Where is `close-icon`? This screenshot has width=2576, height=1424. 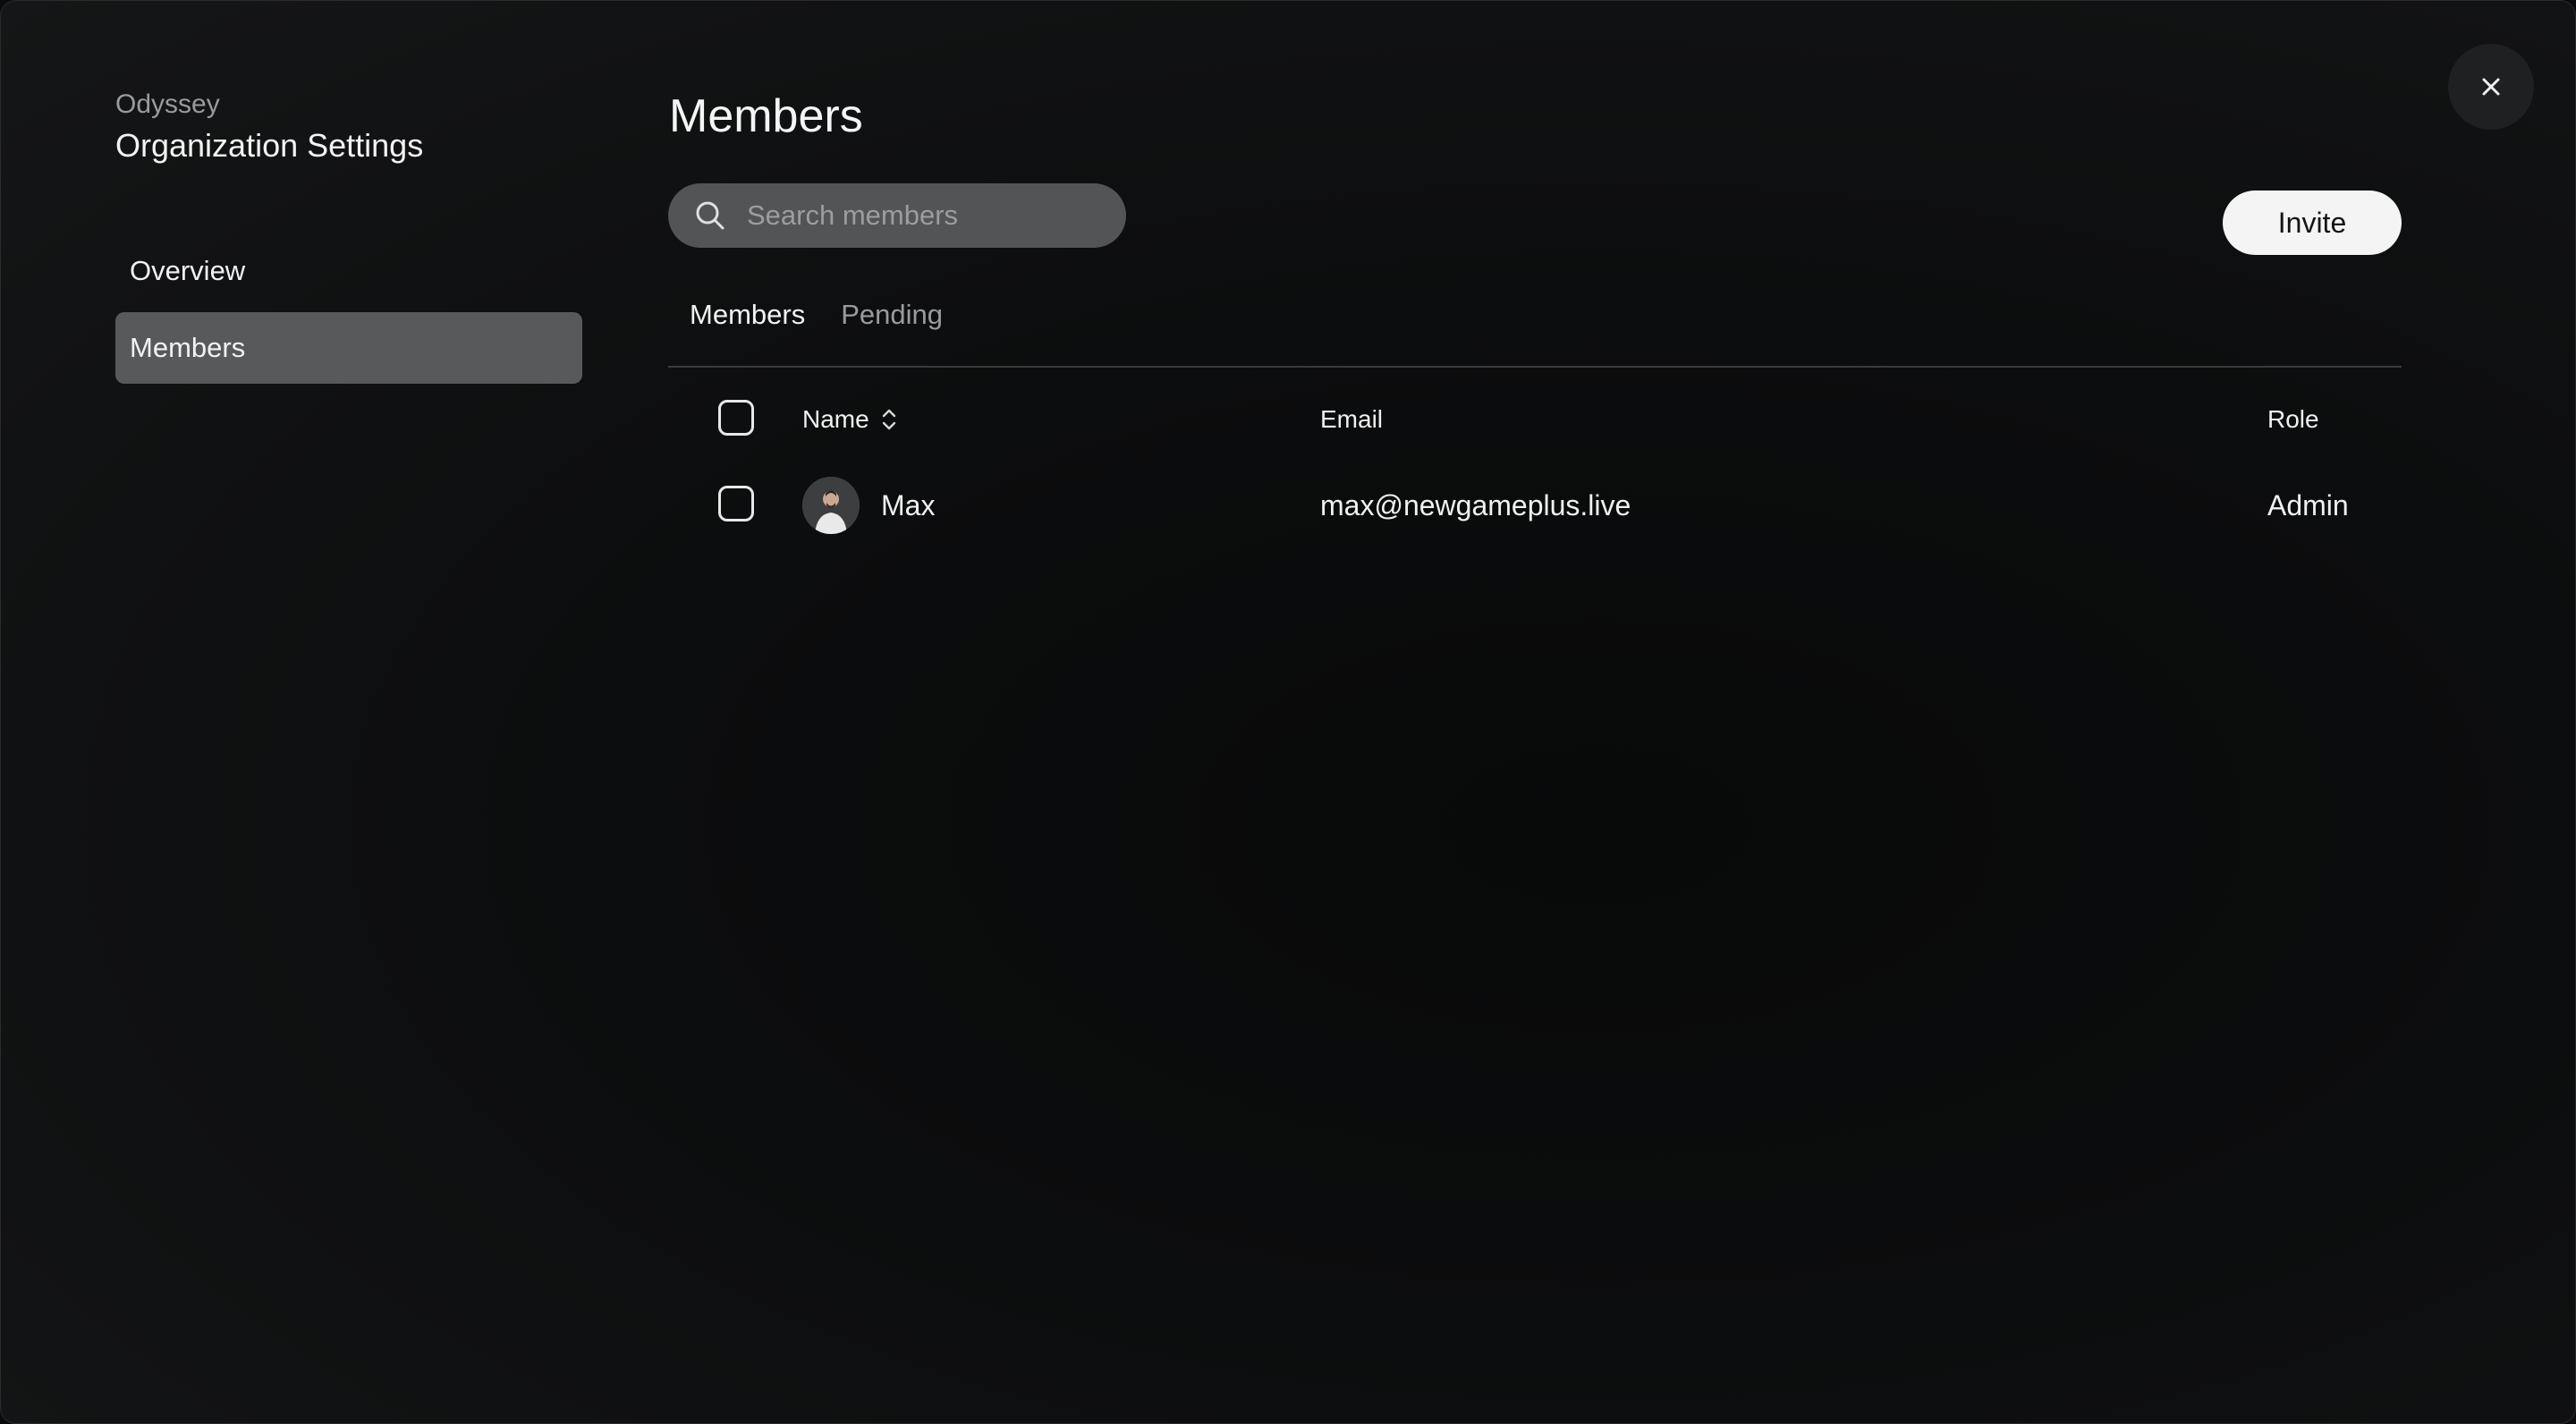 close-icon is located at coordinates (2491, 87).